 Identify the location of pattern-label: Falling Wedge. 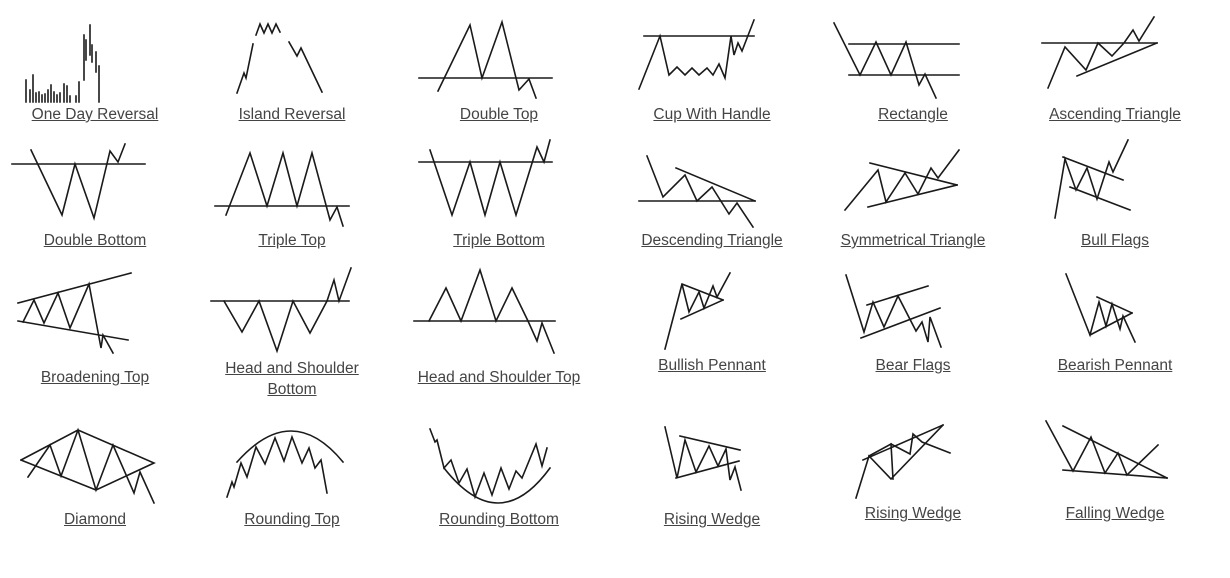
(1115, 514).